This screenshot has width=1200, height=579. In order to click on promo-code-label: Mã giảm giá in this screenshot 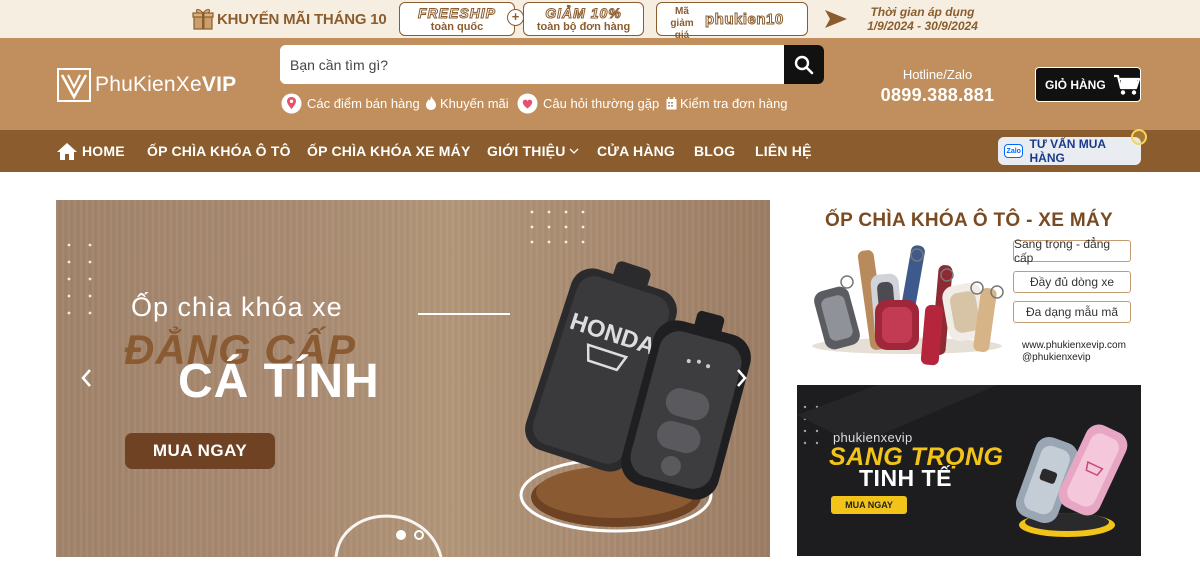, I will do `click(682, 23)`.